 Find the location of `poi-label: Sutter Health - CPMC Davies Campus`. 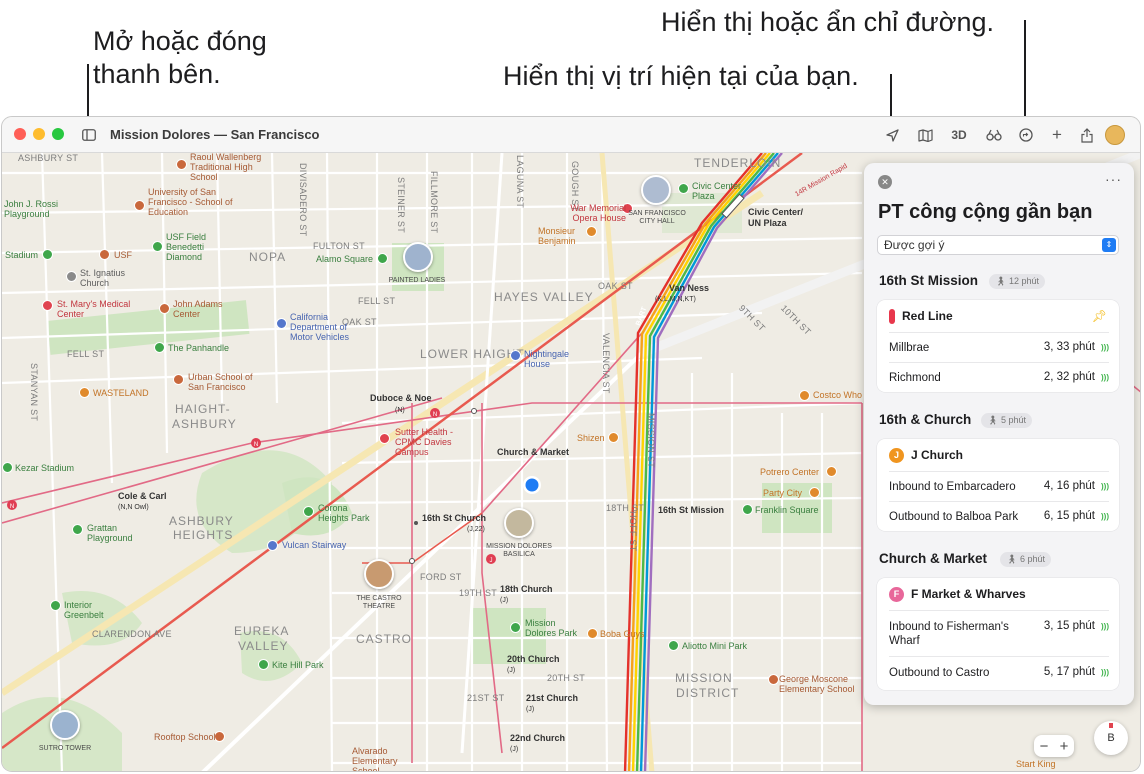

poi-label: Sutter Health - CPMC Davies Campus is located at coordinates (430, 442).